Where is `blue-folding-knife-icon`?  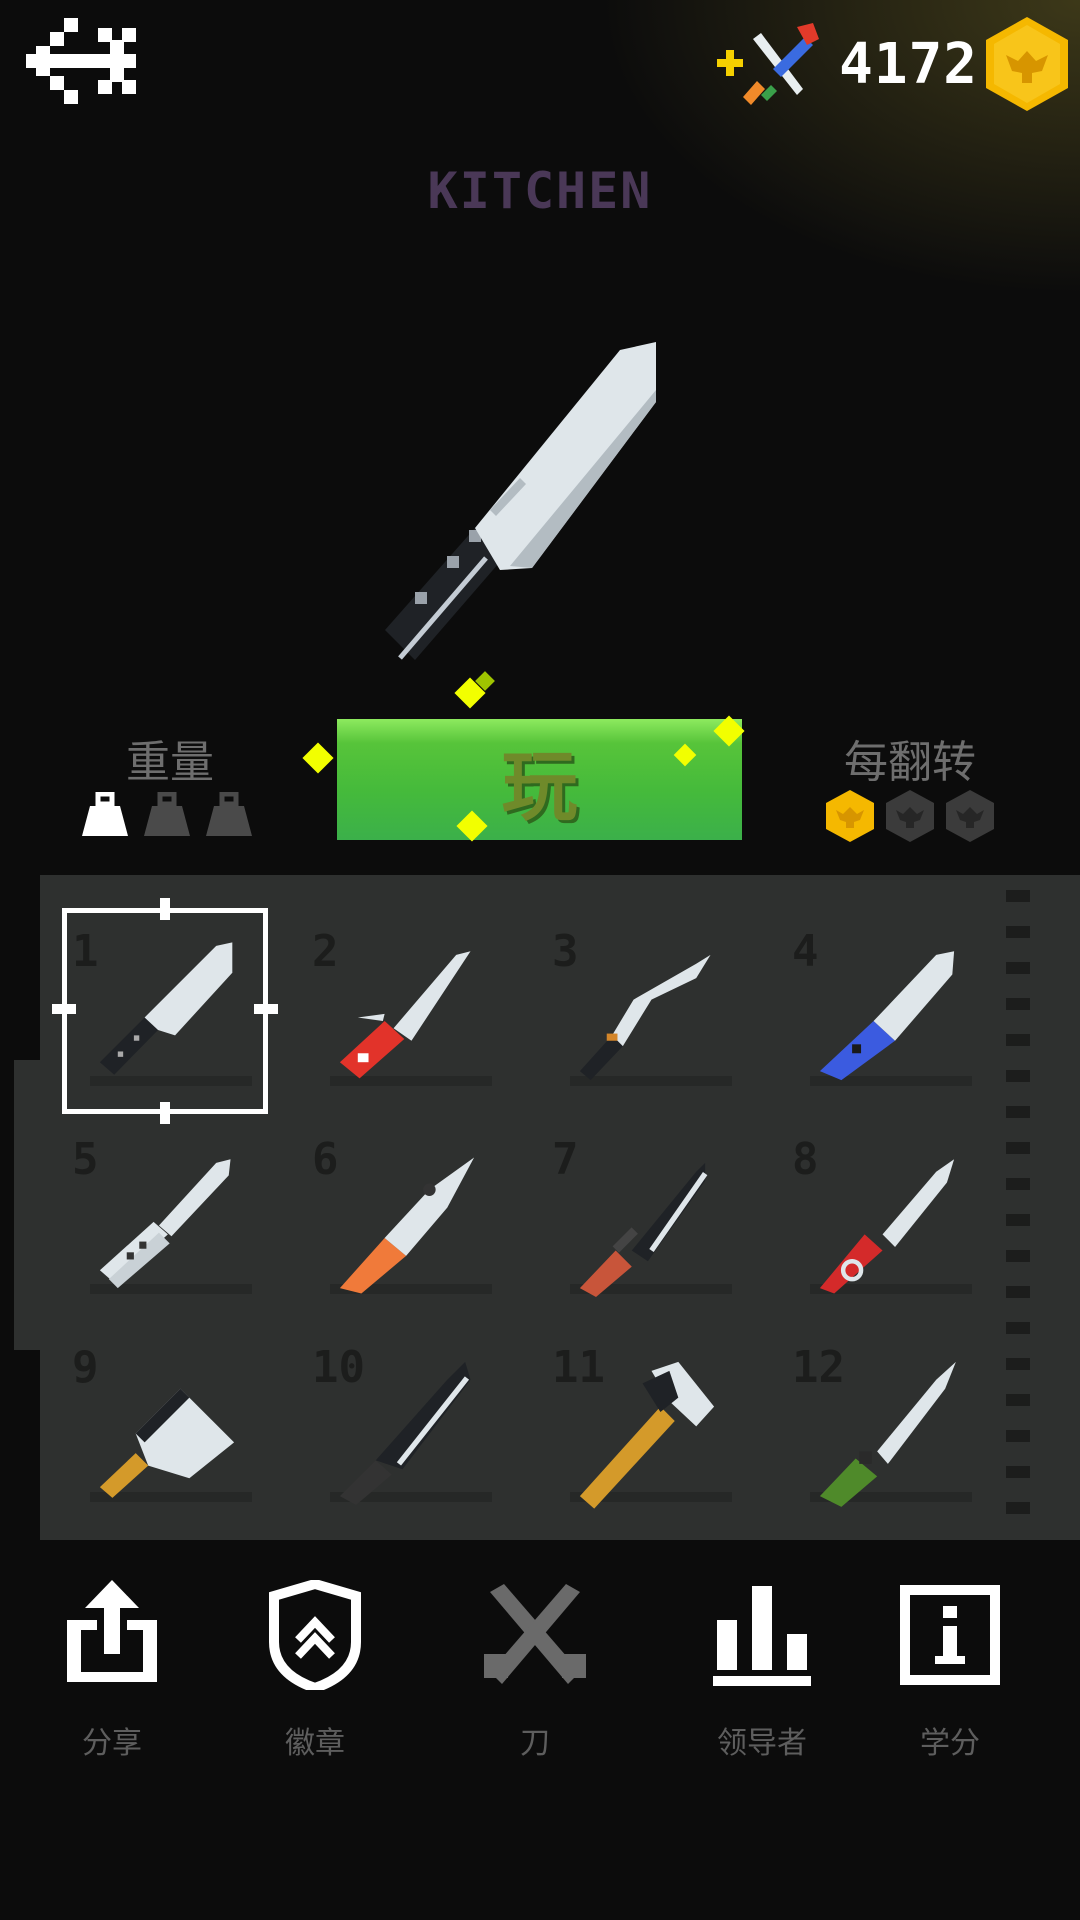
blue-folding-knife-icon is located at coordinates (887, 1016).